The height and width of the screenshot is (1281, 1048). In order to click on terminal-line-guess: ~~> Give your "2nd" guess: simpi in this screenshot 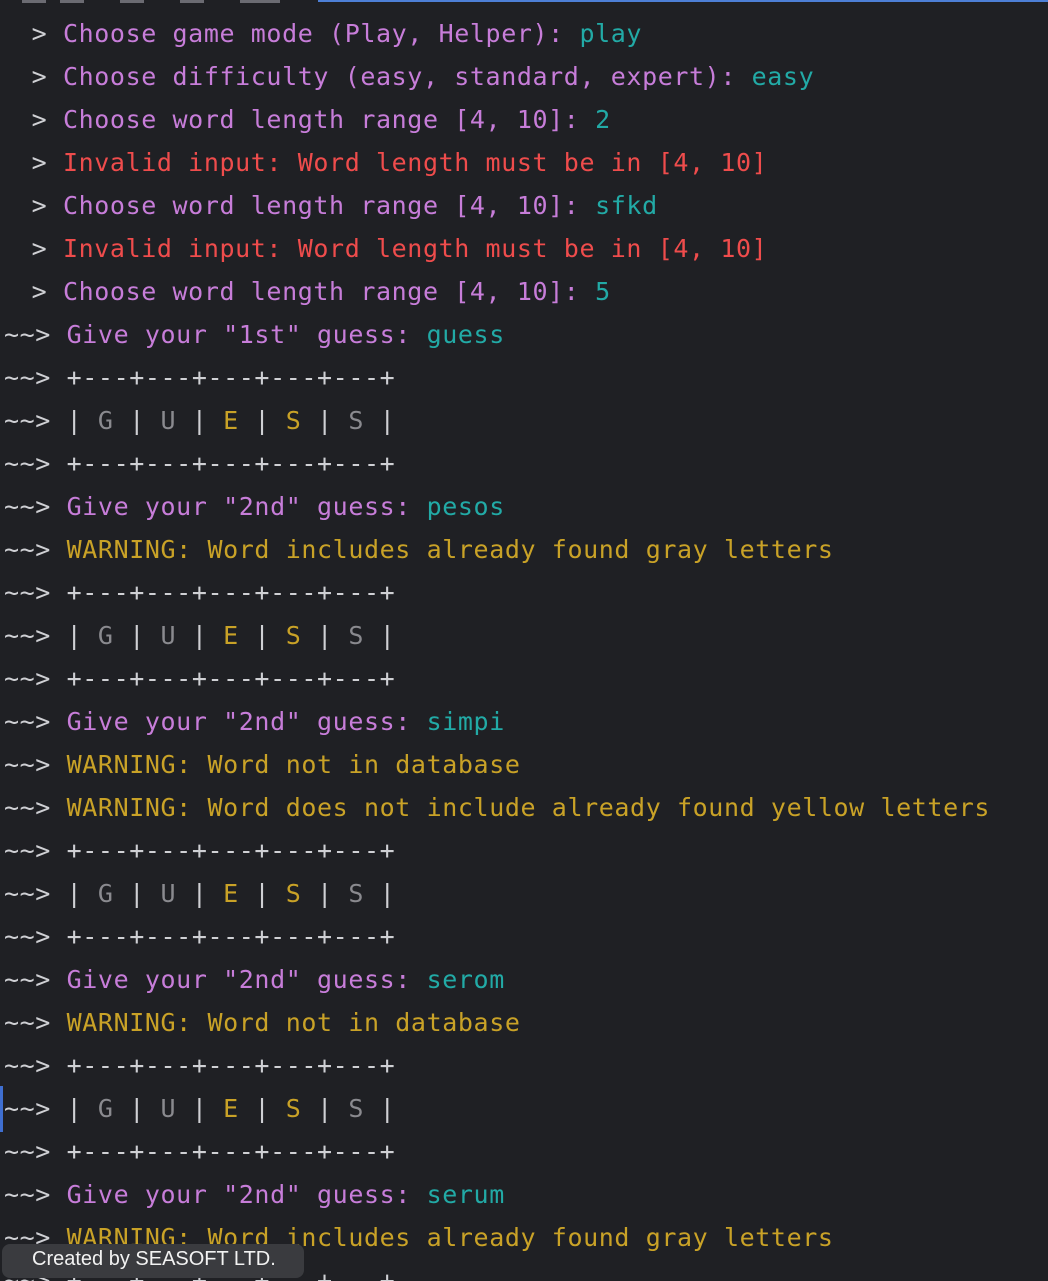, I will do `click(254, 721)`.